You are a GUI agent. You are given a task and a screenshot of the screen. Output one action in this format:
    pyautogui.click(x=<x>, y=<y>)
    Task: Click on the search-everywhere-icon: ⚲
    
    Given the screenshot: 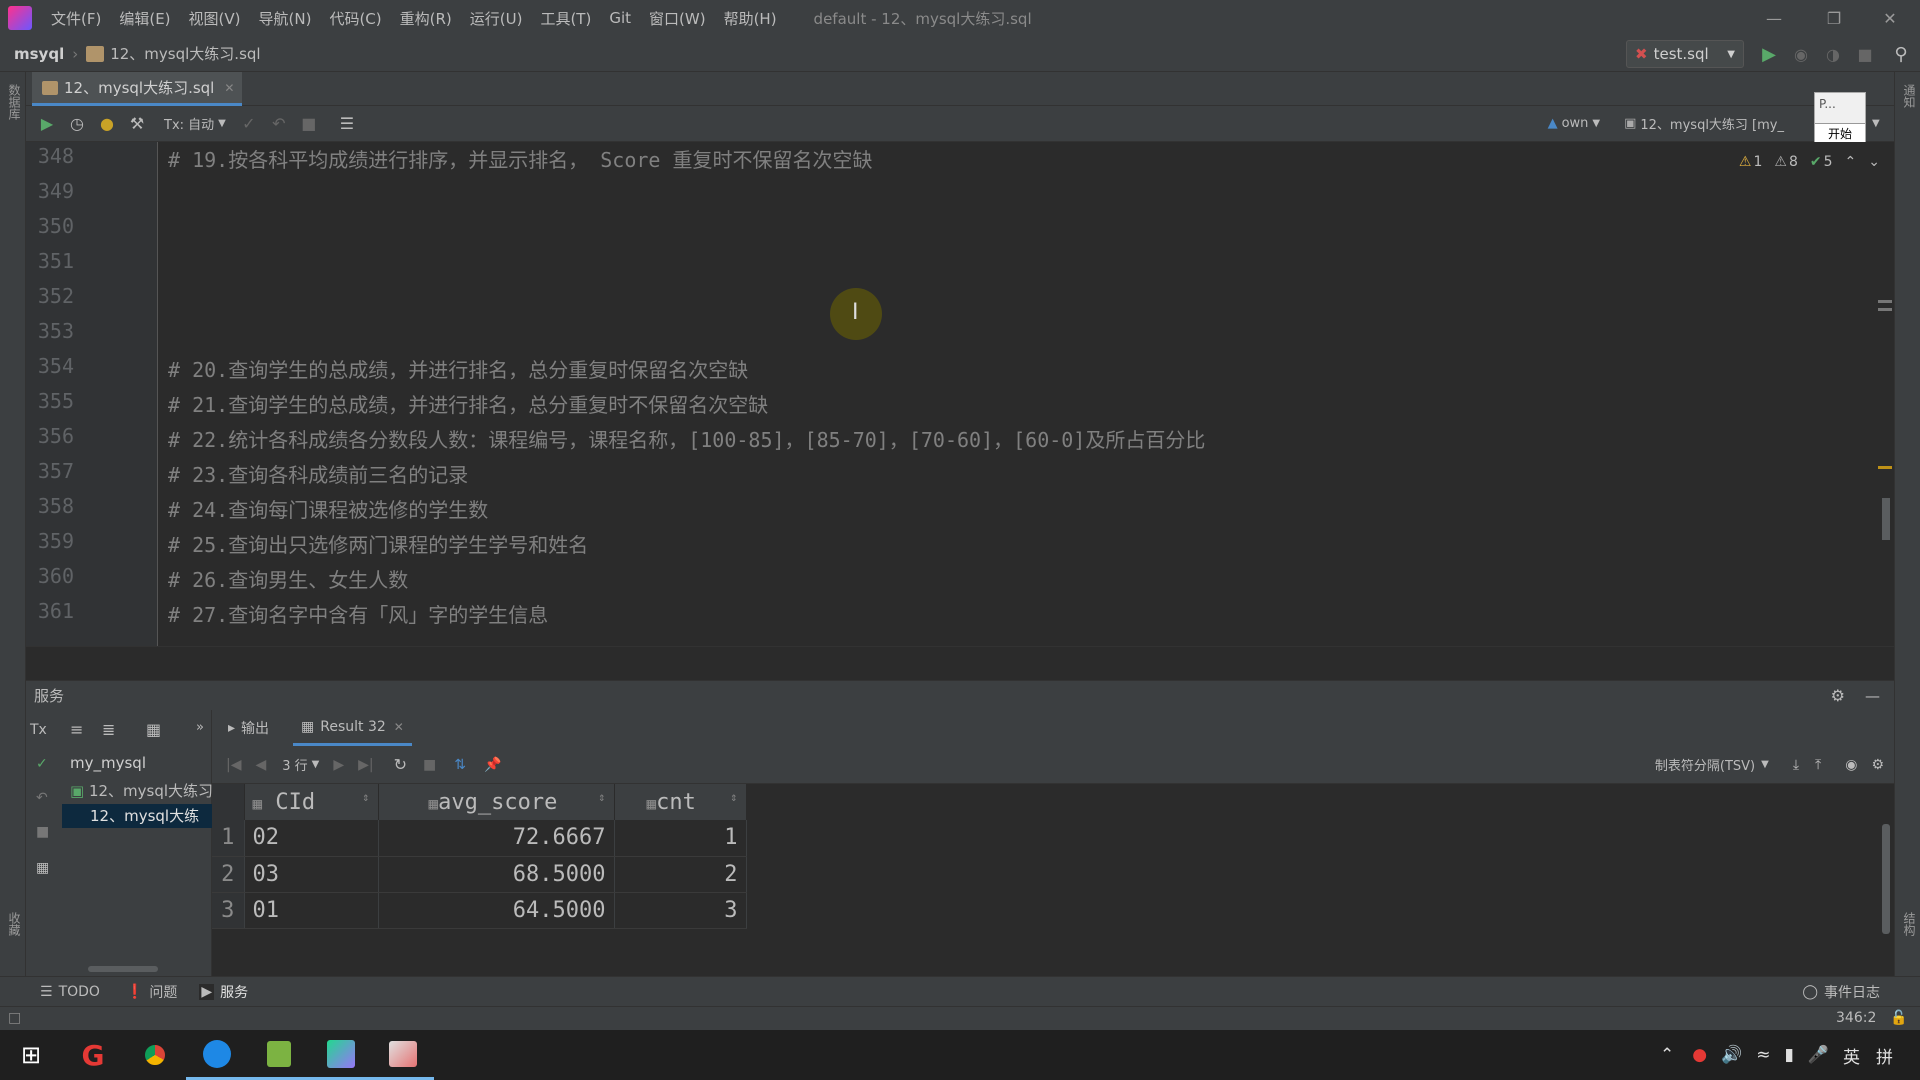 What is the action you would take?
    pyautogui.click(x=1901, y=54)
    